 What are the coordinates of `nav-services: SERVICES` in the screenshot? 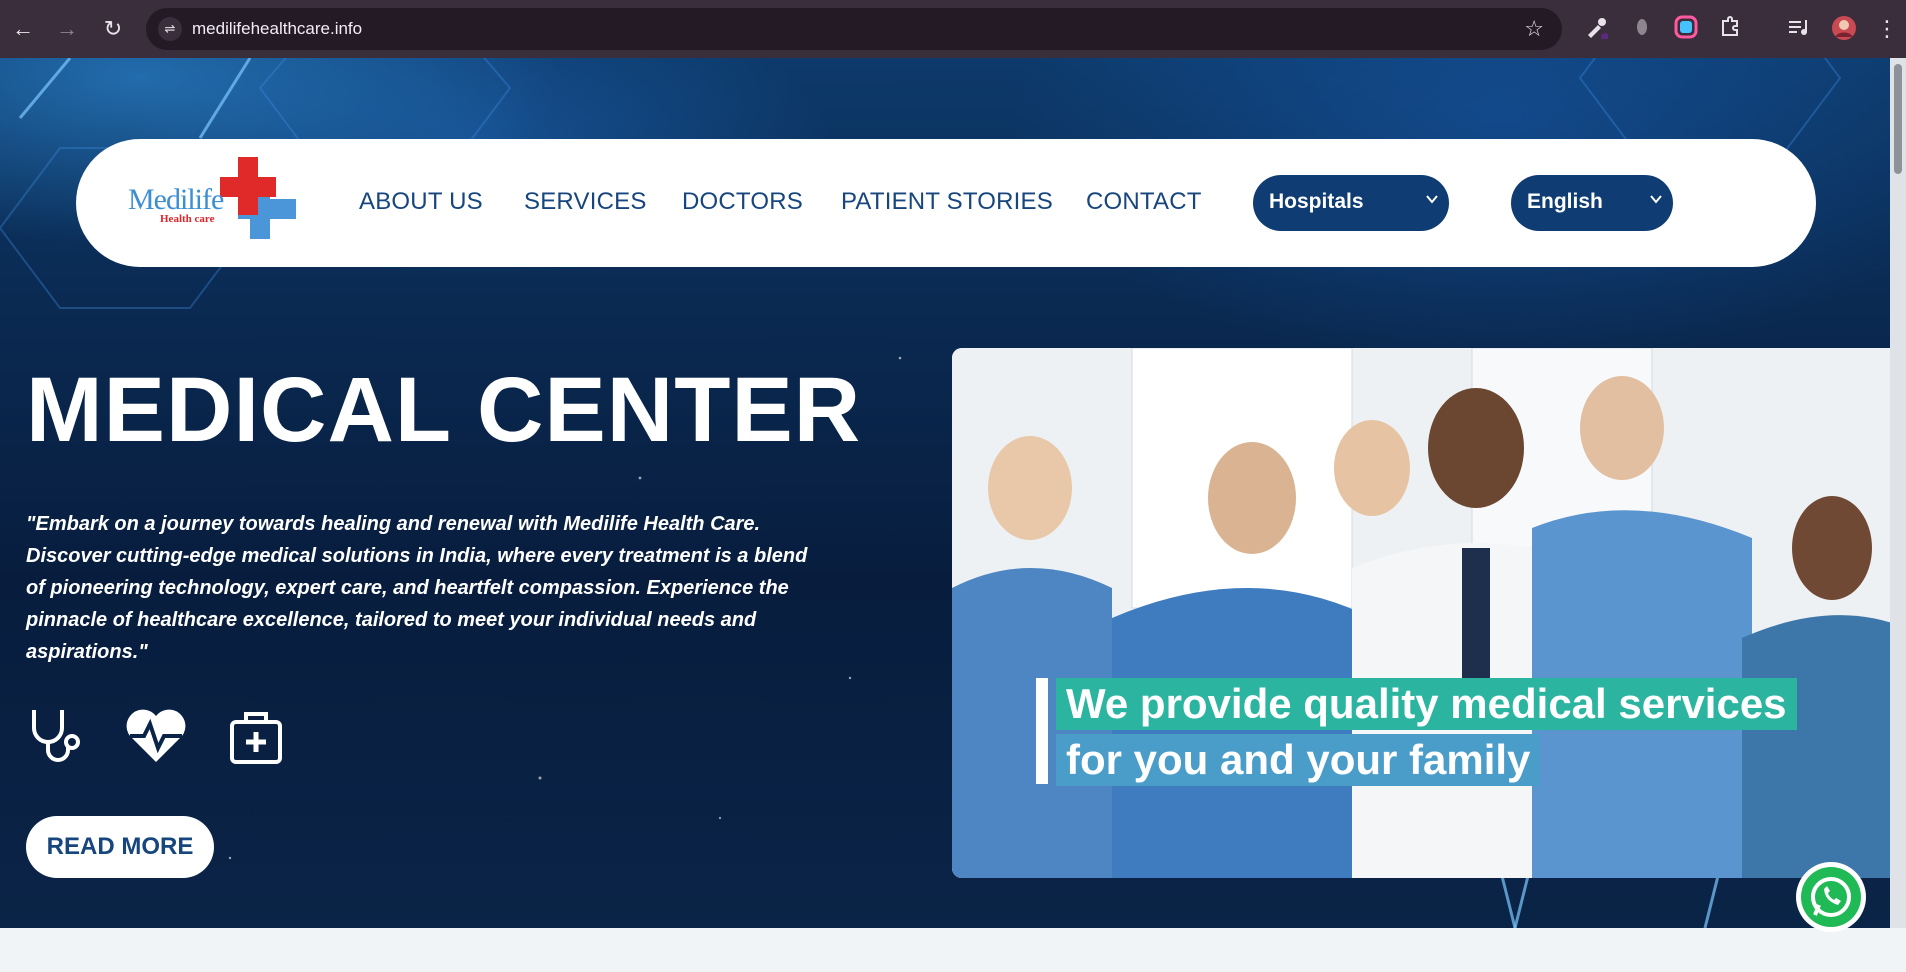 It's located at (585, 202).